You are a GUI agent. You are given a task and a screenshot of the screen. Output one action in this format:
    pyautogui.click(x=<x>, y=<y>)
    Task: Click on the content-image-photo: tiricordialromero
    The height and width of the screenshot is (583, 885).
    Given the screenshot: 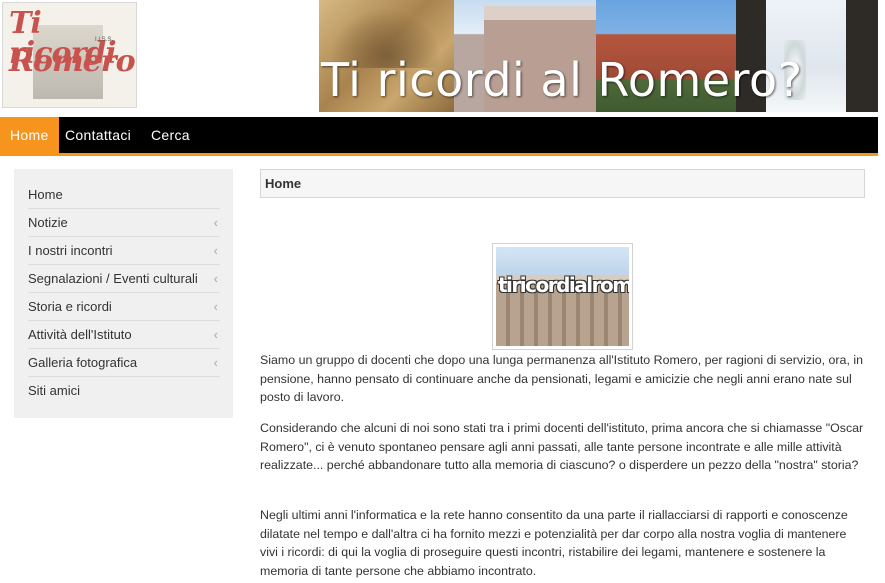 What is the action you would take?
    pyautogui.click(x=562, y=296)
    